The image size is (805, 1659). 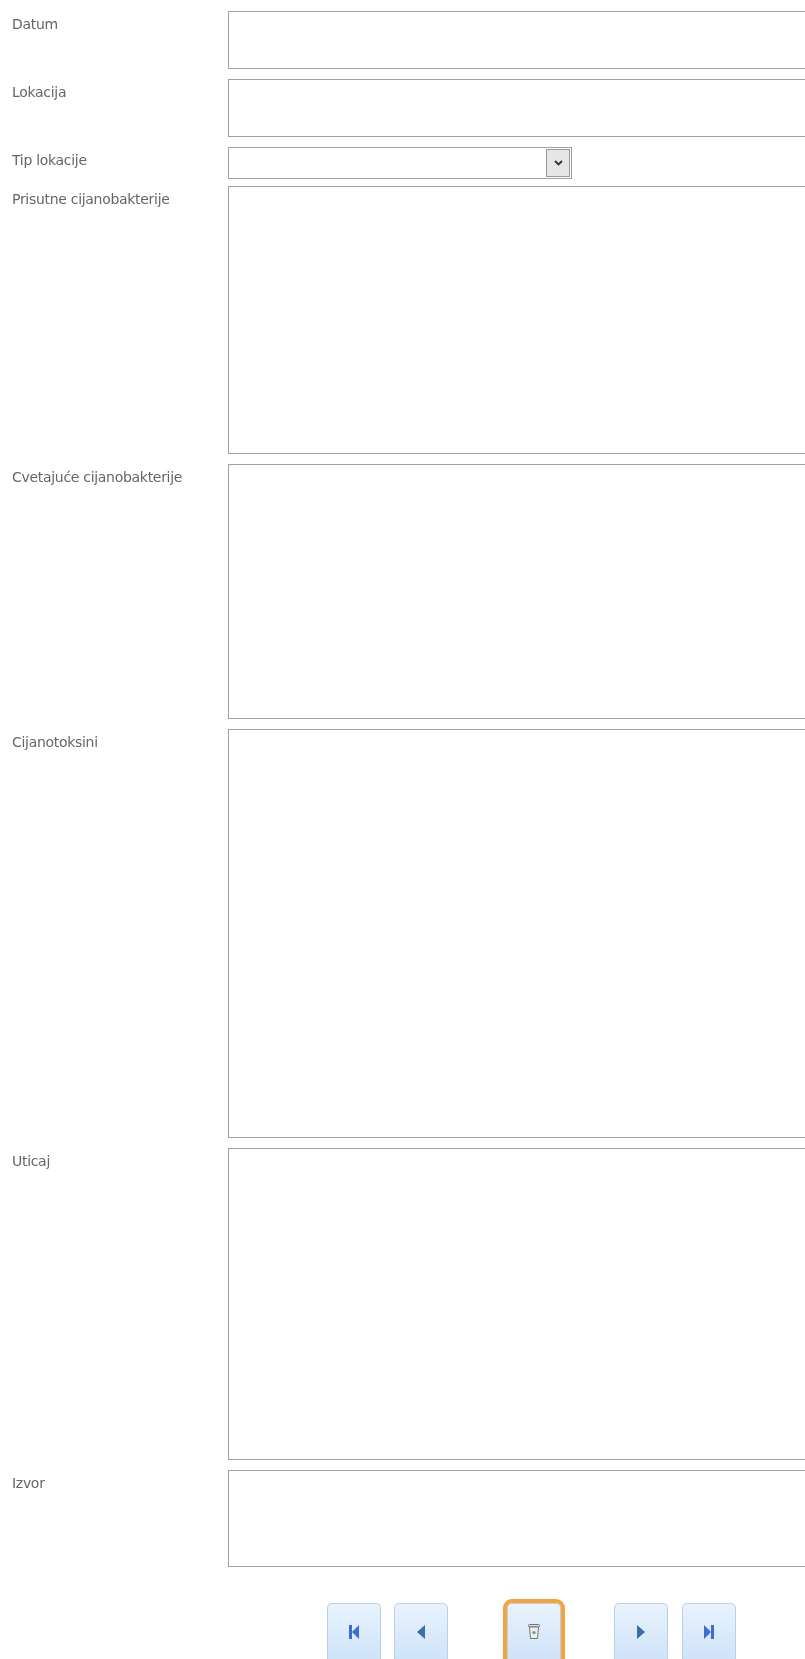 What do you see at coordinates (28, 1483) in the screenshot?
I see `field-label: Izvor` at bounding box center [28, 1483].